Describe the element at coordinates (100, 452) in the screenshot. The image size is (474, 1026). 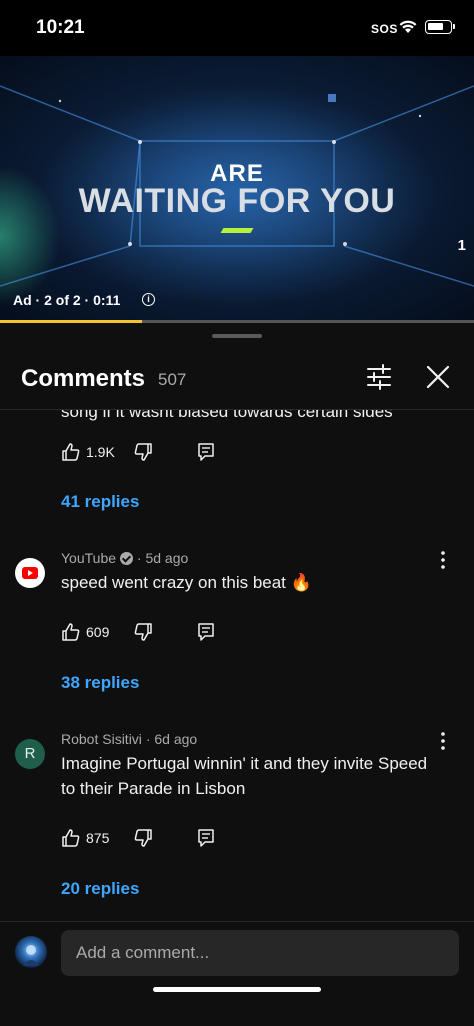
I see `like-count: 1.9K` at that location.